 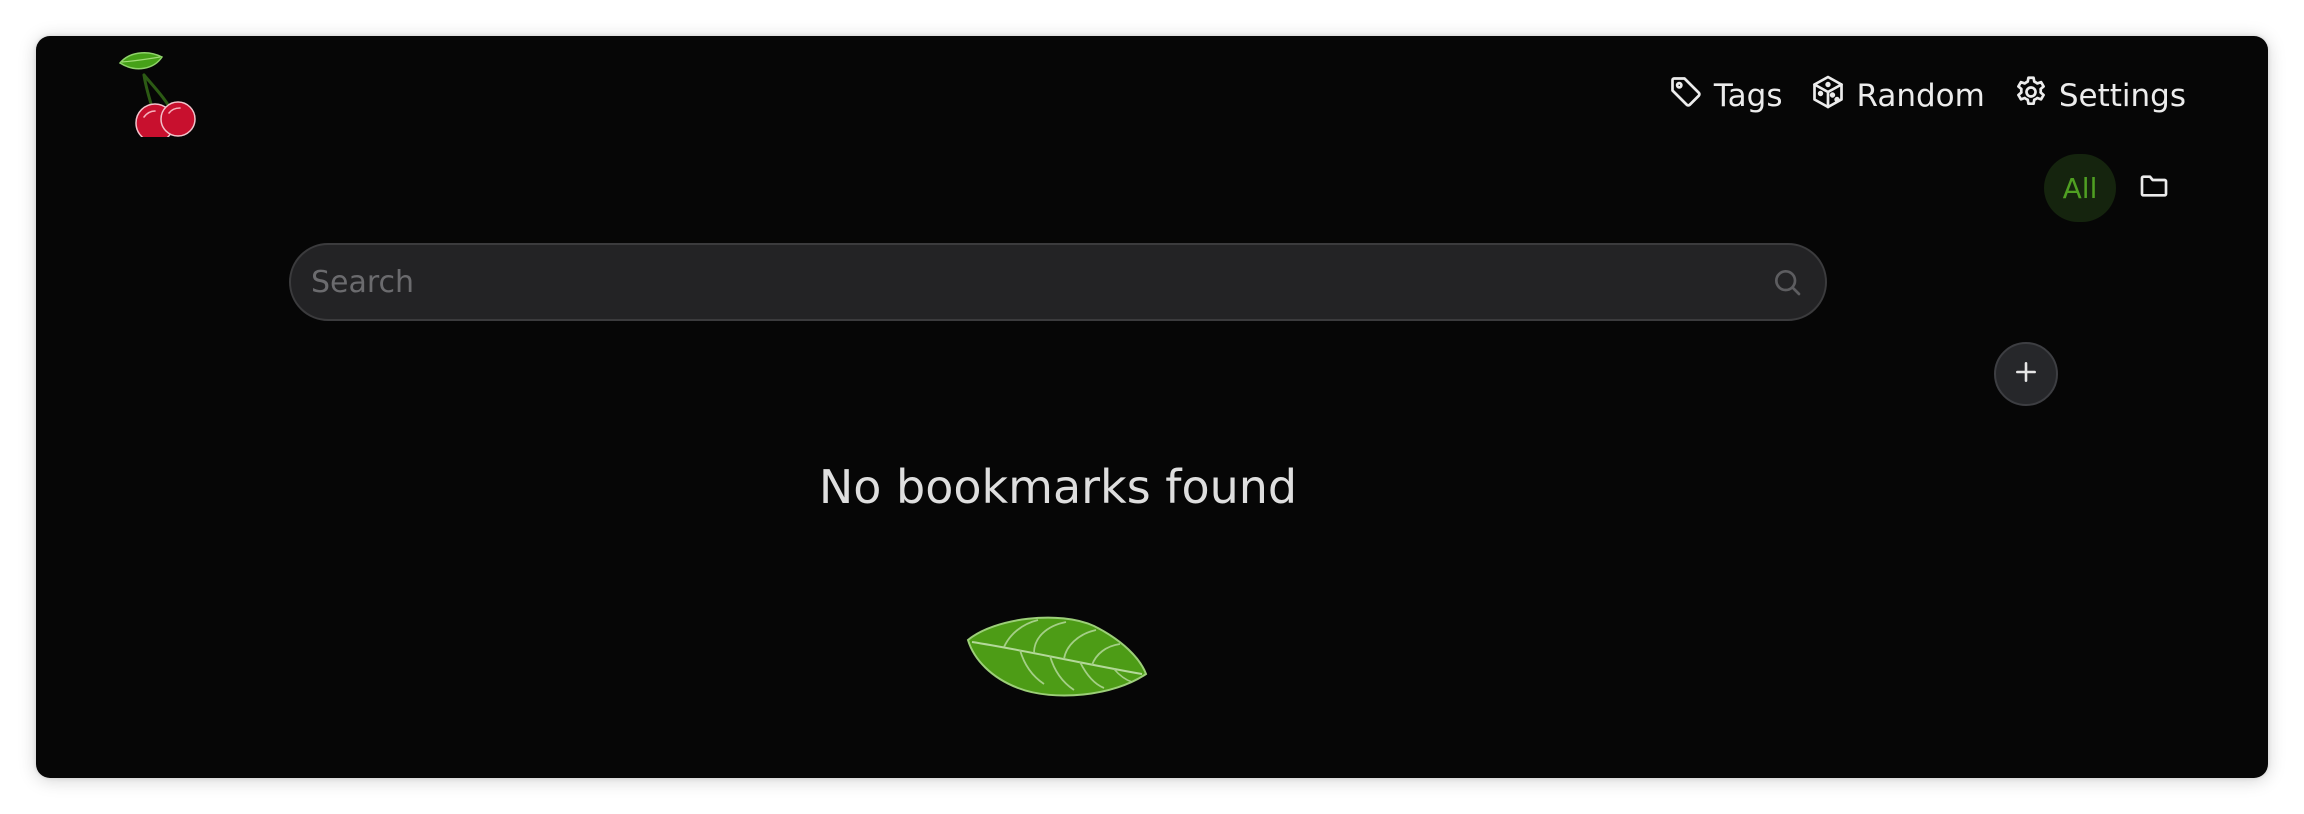 I want to click on nav-random-link: Random, so click(x=1897, y=96).